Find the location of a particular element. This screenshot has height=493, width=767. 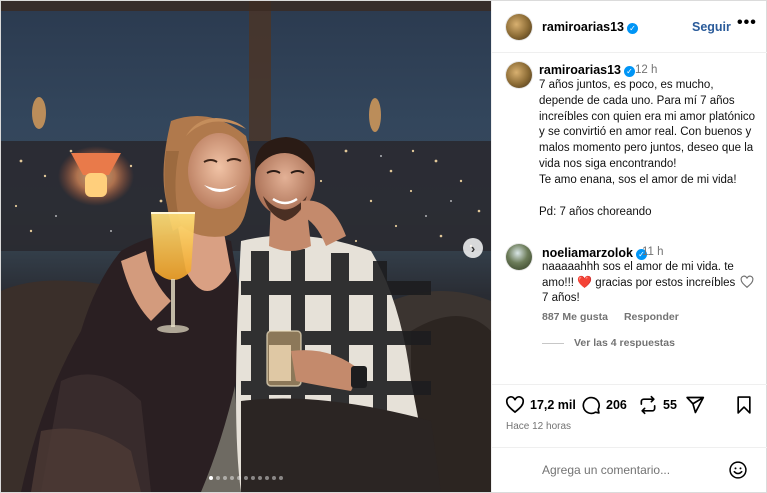

like-button: 17,2 mil is located at coordinates (540, 405).